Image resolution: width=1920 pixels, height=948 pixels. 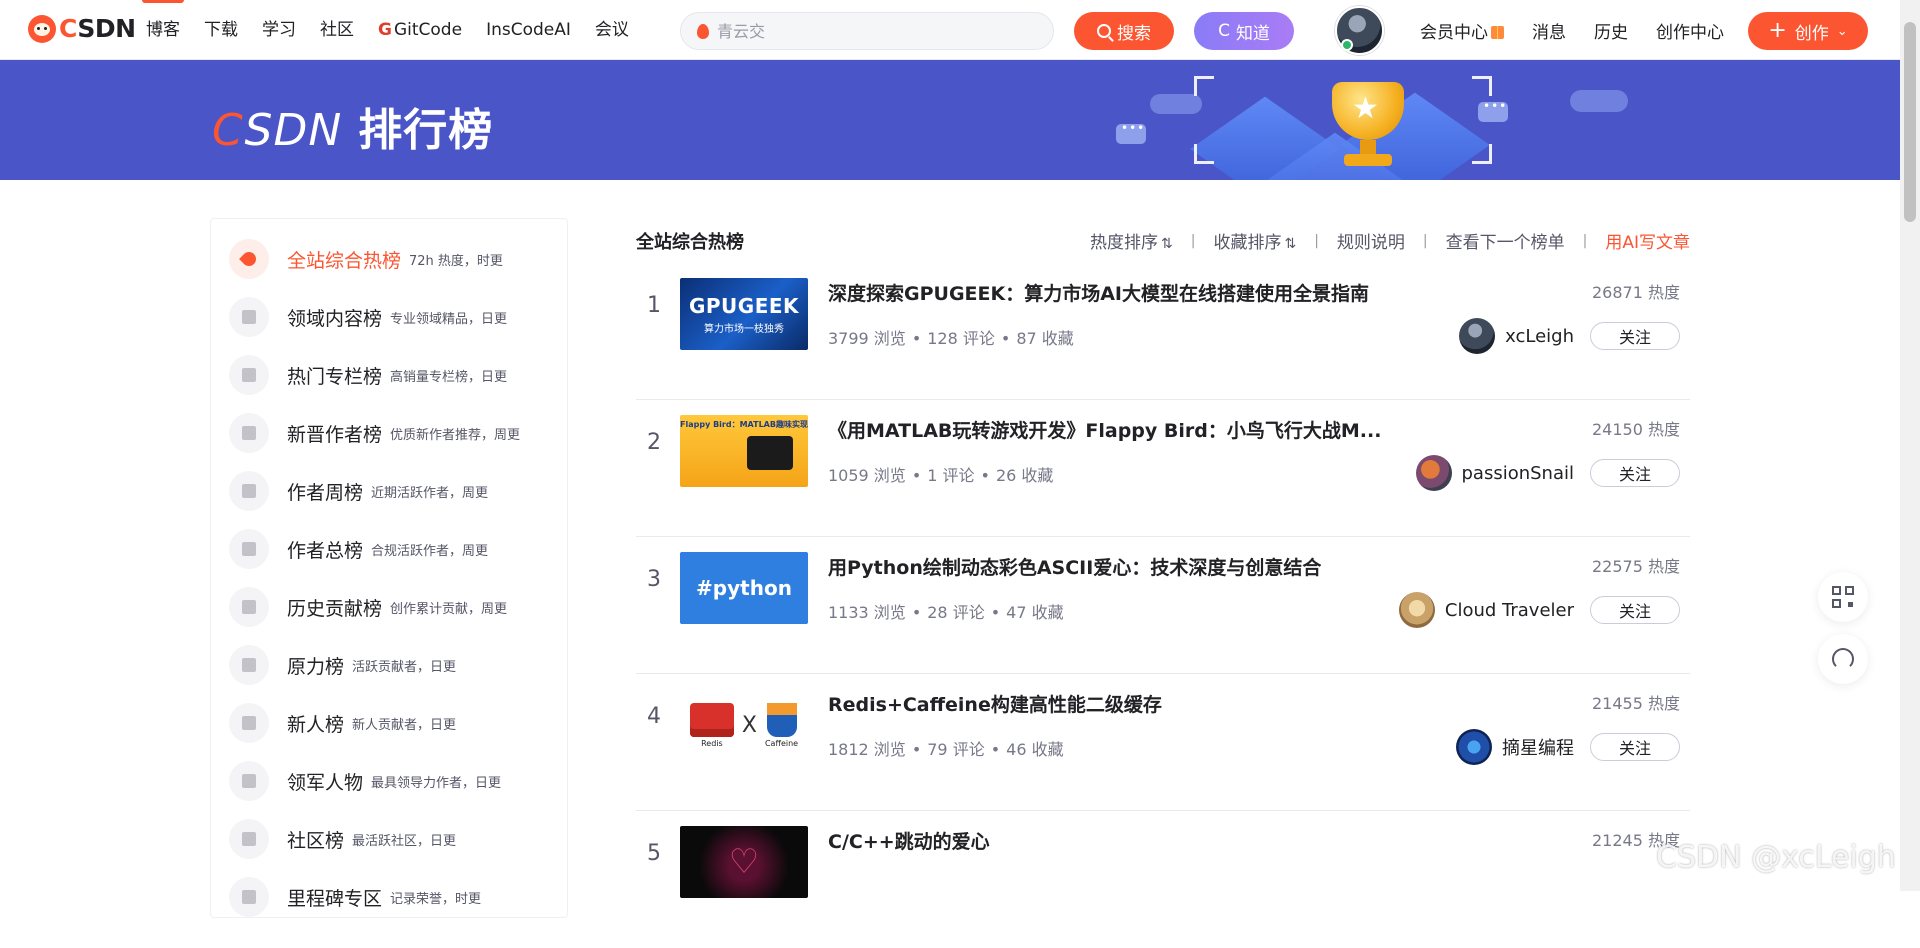 What do you see at coordinates (1549, 30) in the screenshot?
I see `messages-link: 消息` at bounding box center [1549, 30].